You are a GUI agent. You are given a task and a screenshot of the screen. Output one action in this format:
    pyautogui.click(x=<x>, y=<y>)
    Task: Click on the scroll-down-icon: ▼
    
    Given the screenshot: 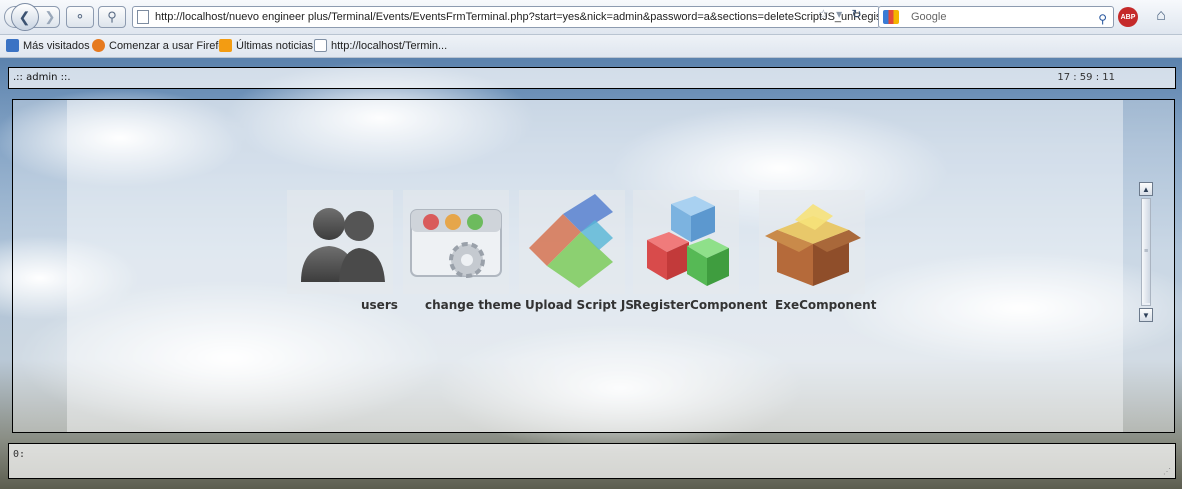 What is the action you would take?
    pyautogui.click(x=1146, y=315)
    